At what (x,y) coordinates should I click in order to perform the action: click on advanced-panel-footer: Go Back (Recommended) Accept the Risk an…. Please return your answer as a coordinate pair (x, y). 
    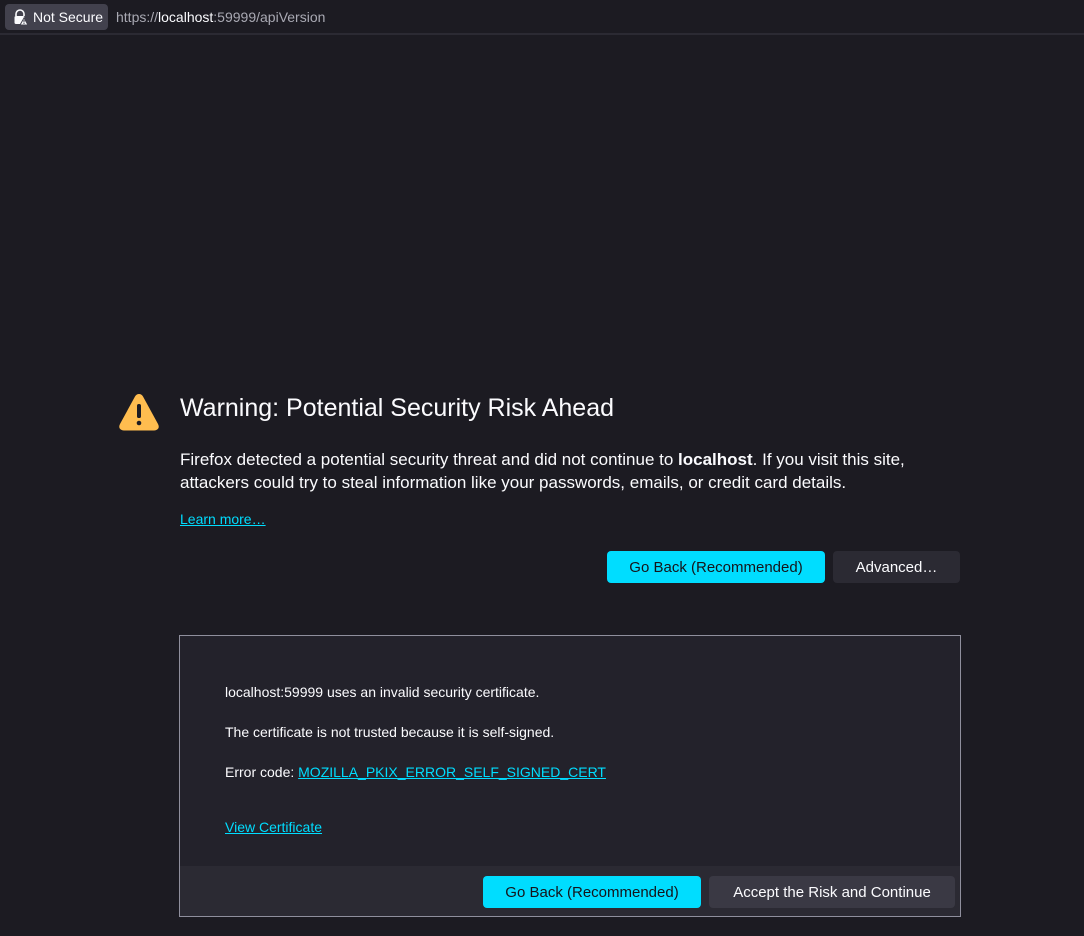
    Looking at the image, I should click on (570, 891).